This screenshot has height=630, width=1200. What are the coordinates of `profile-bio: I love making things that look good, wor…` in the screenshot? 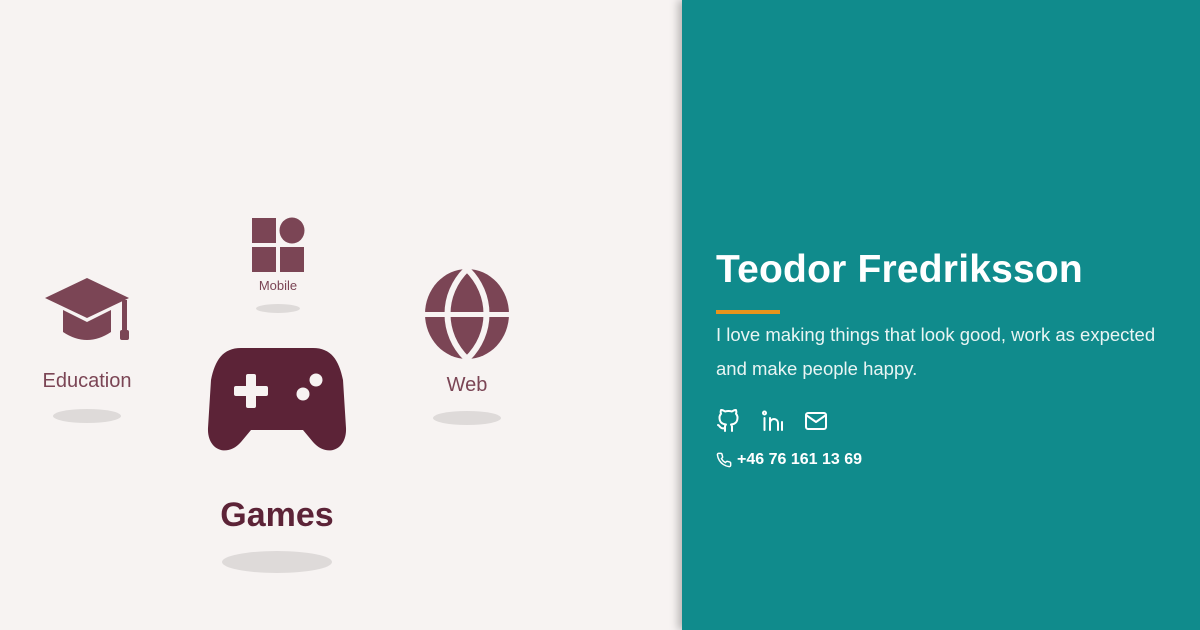 It's located at (936, 351).